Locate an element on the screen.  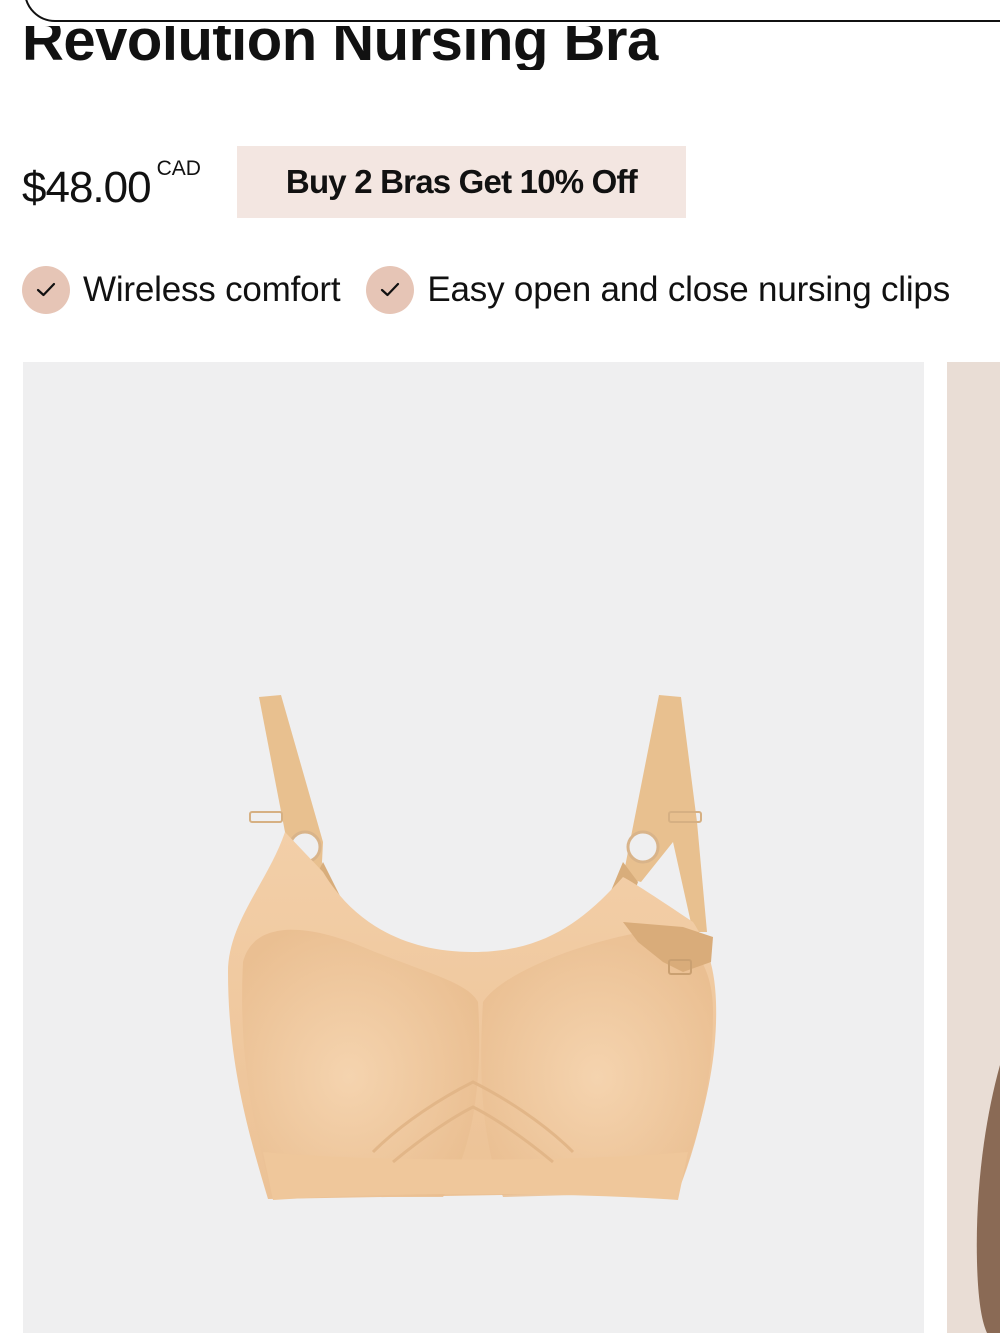
promo-badge: Buy 2 Bras Get 10% Off is located at coordinates (461, 182).